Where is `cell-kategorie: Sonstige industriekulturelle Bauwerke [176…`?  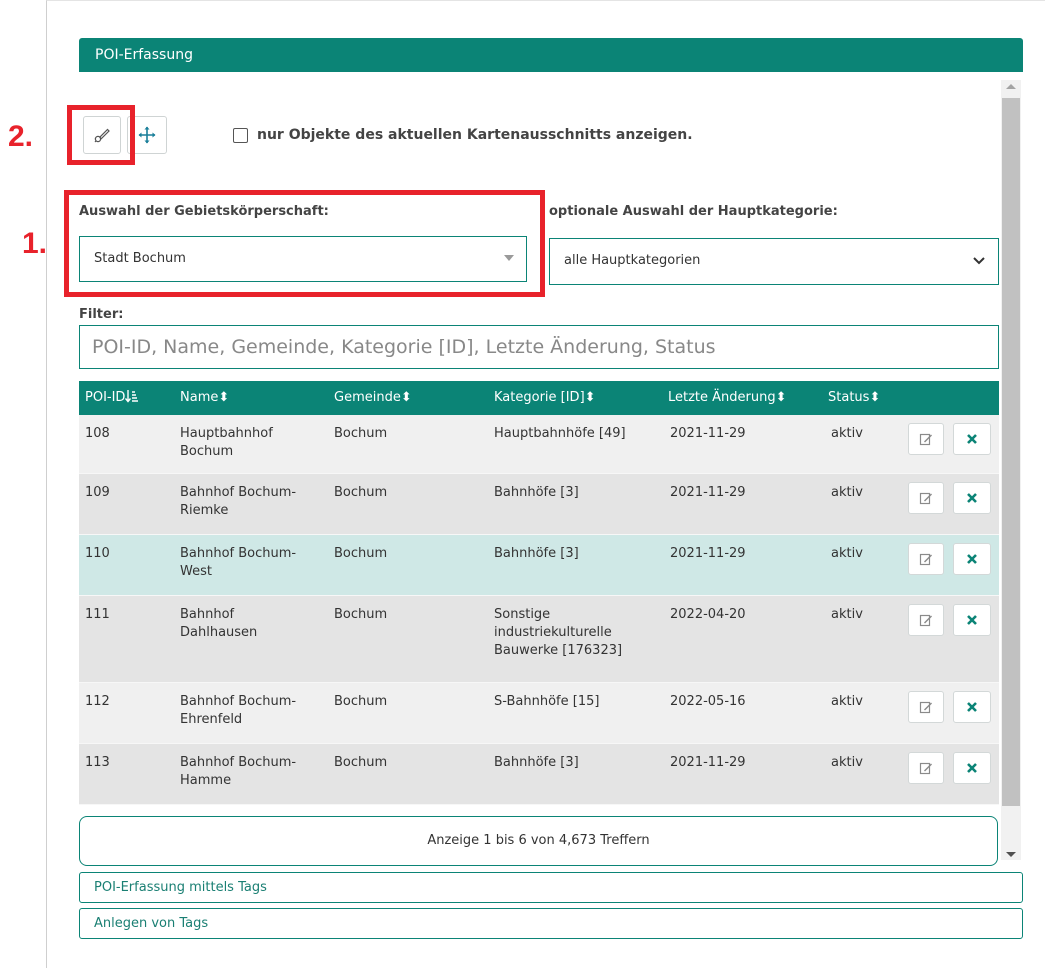 cell-kategorie: Sonstige industriekulturelle Bauwerke [176… is located at coordinates (558, 632).